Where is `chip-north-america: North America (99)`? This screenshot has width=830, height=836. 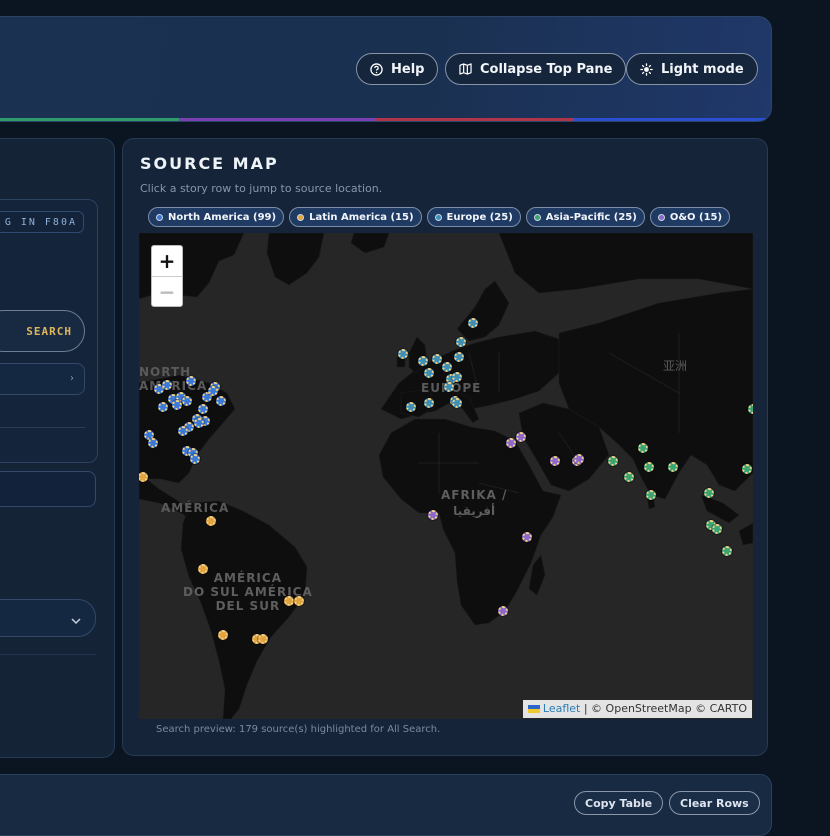
chip-north-america: North America (99) is located at coordinates (216, 217).